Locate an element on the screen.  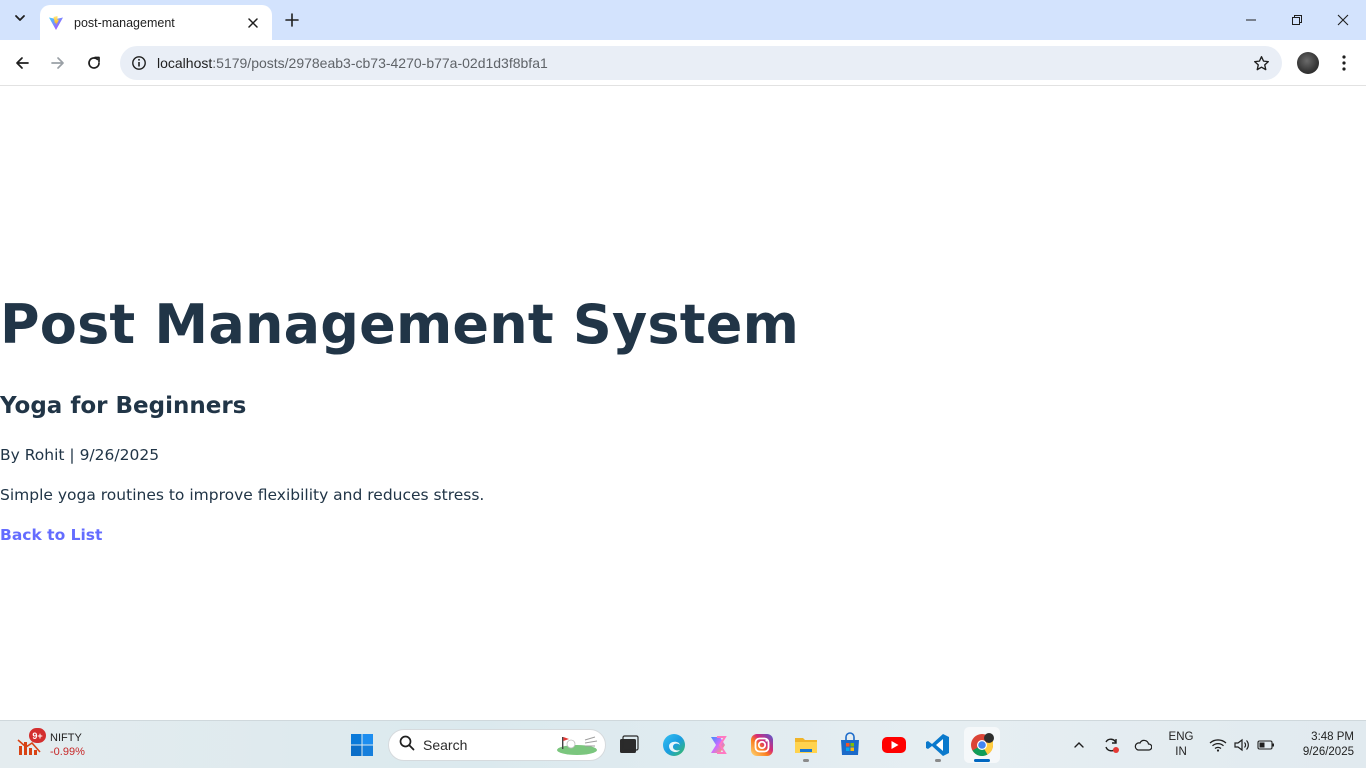
stock-widget: 9+ NIFTY -0.99% is located at coordinates (74, 745).